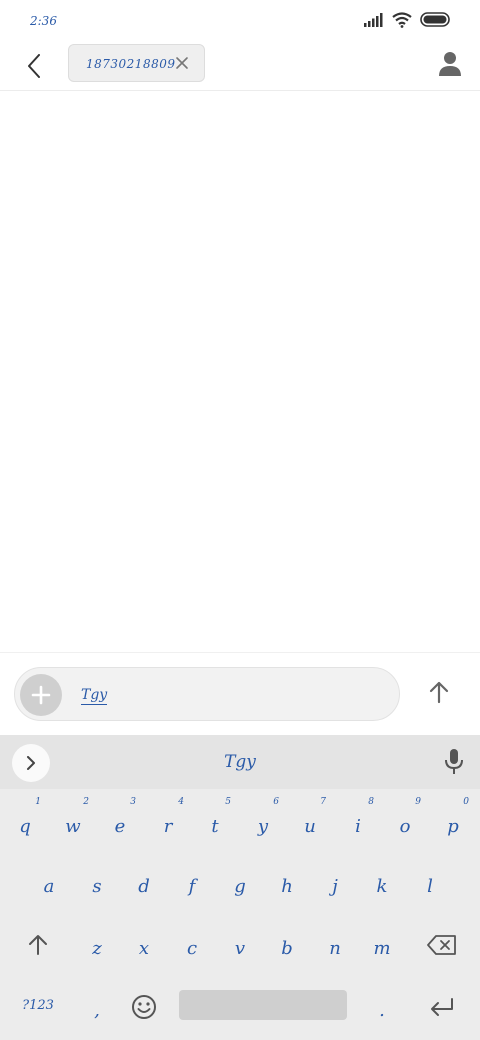 This screenshot has width=480, height=1040. Describe the element at coordinates (182, 63) in the screenshot. I see `close-icon` at that location.